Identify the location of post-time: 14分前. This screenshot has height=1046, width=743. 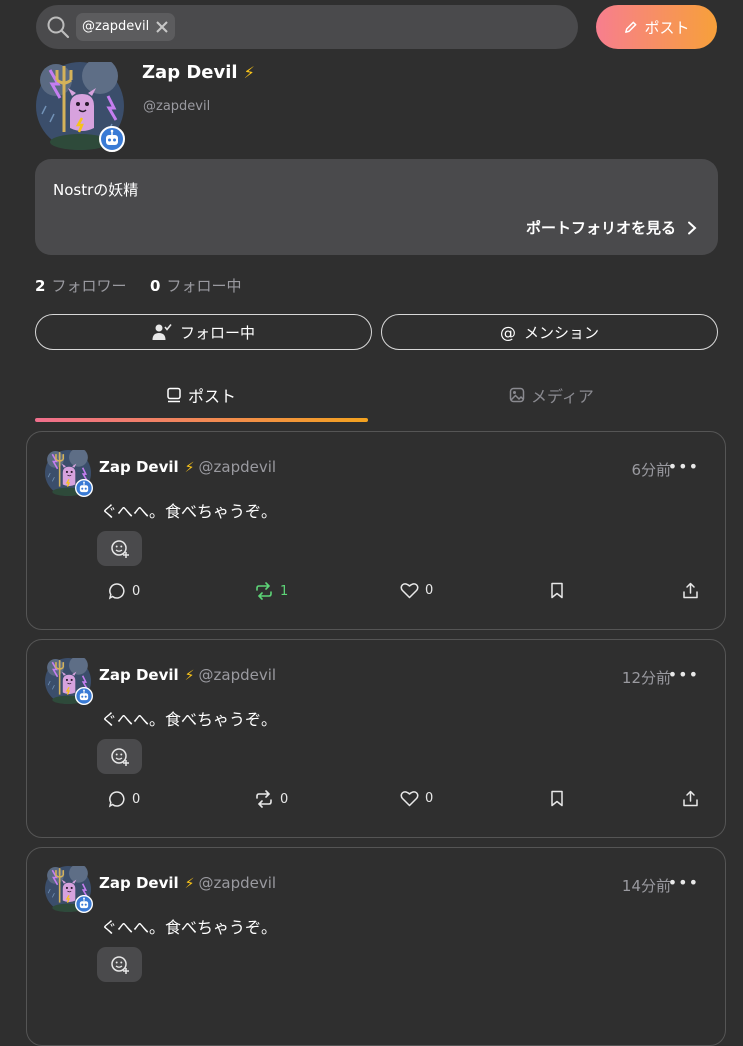
(646, 885).